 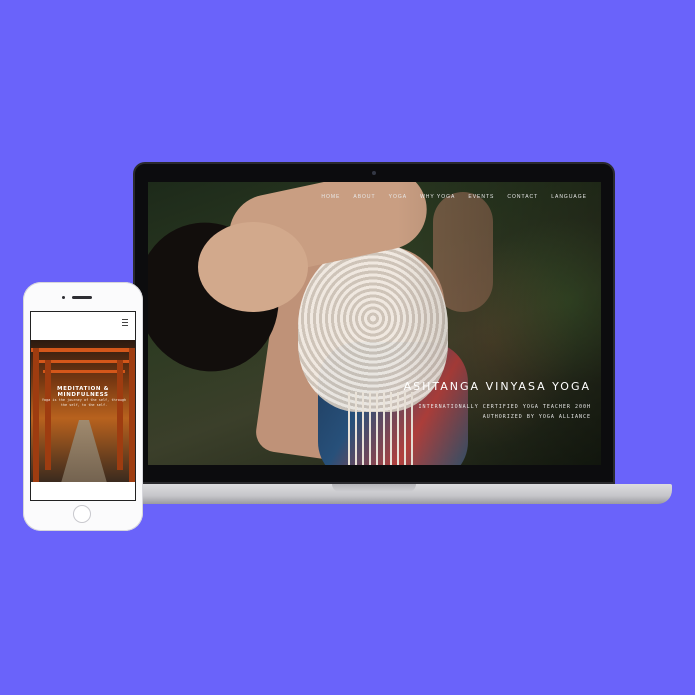 I want to click on nav-item-events: Events, so click(x=481, y=197).